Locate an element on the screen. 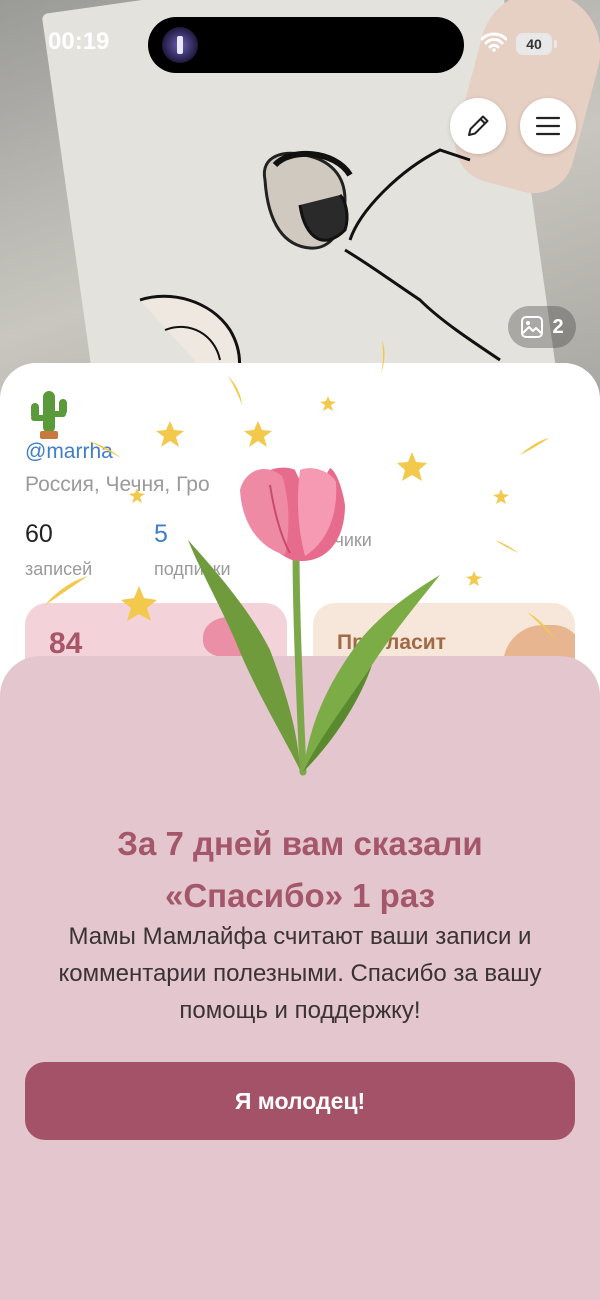  hamburger-icon is located at coordinates (548, 126).